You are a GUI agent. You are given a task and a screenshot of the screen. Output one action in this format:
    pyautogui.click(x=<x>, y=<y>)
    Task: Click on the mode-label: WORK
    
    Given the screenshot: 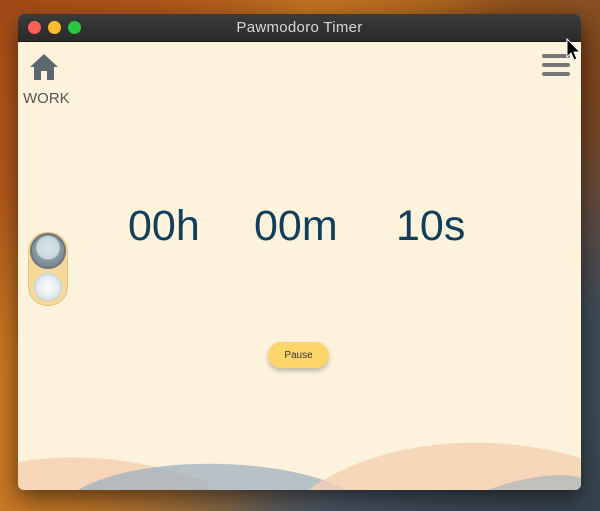 What is the action you would take?
    pyautogui.click(x=46, y=98)
    